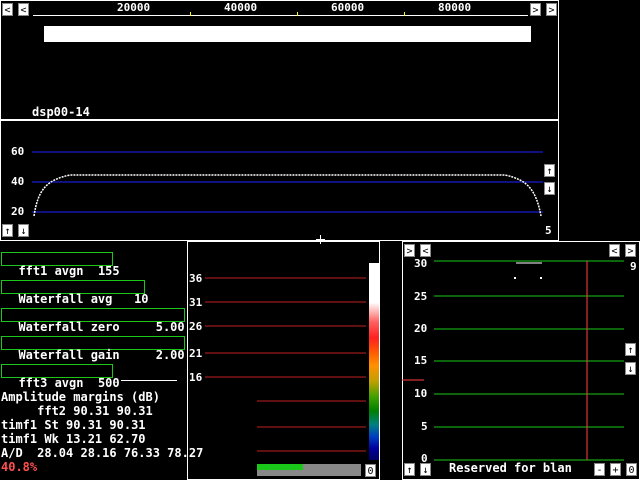  I want to click on fft1-avgn-param: fft1 avgn 155, so click(60, 264).